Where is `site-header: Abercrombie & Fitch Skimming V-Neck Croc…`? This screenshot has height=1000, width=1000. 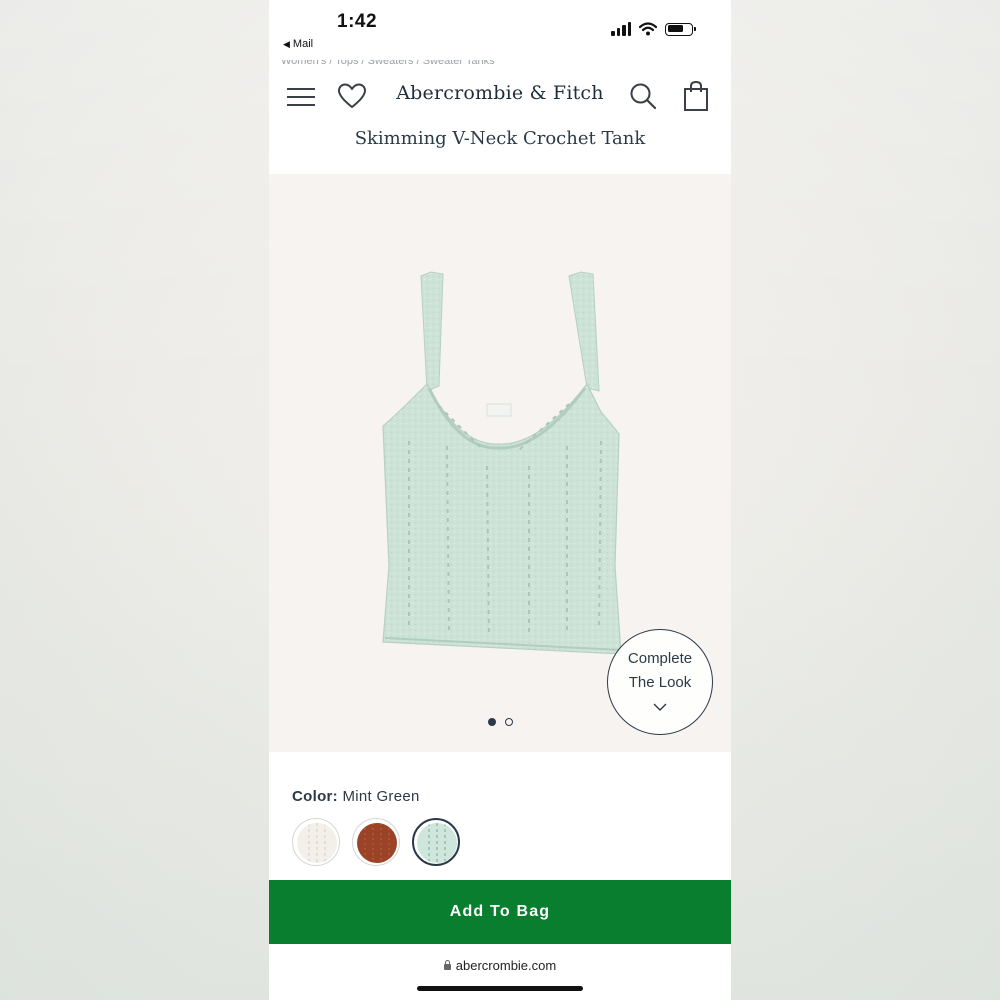
site-header: Abercrombie & Fitch Skimming V-Neck Croc… is located at coordinates (500, 120).